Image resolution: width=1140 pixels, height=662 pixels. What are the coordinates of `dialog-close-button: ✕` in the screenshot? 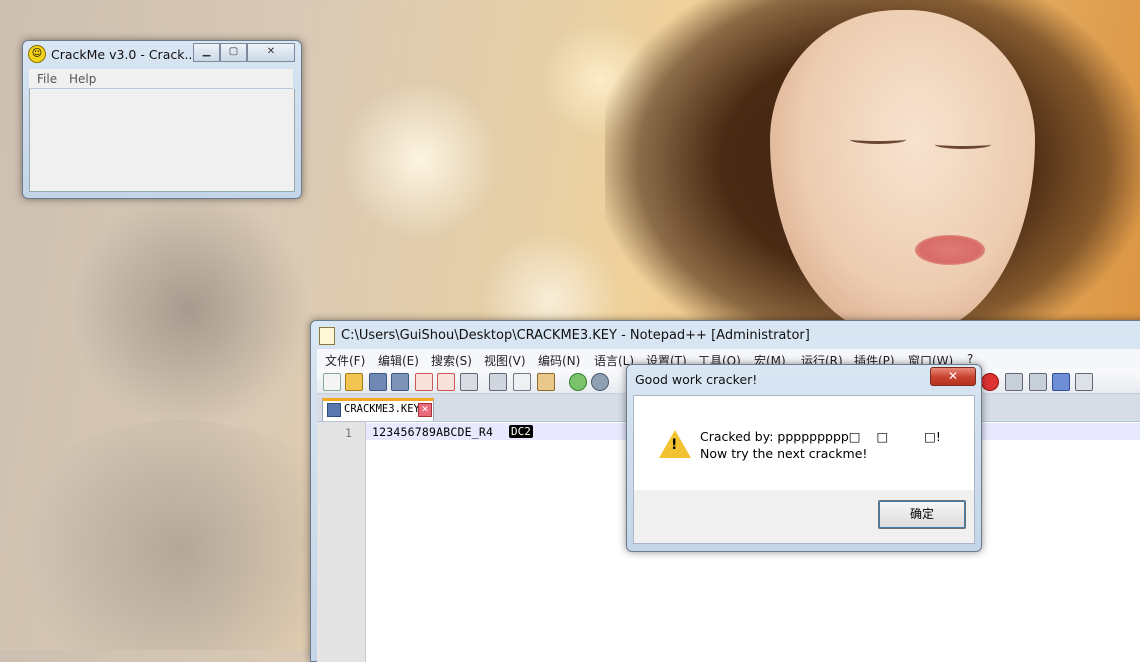 It's located at (953, 376).